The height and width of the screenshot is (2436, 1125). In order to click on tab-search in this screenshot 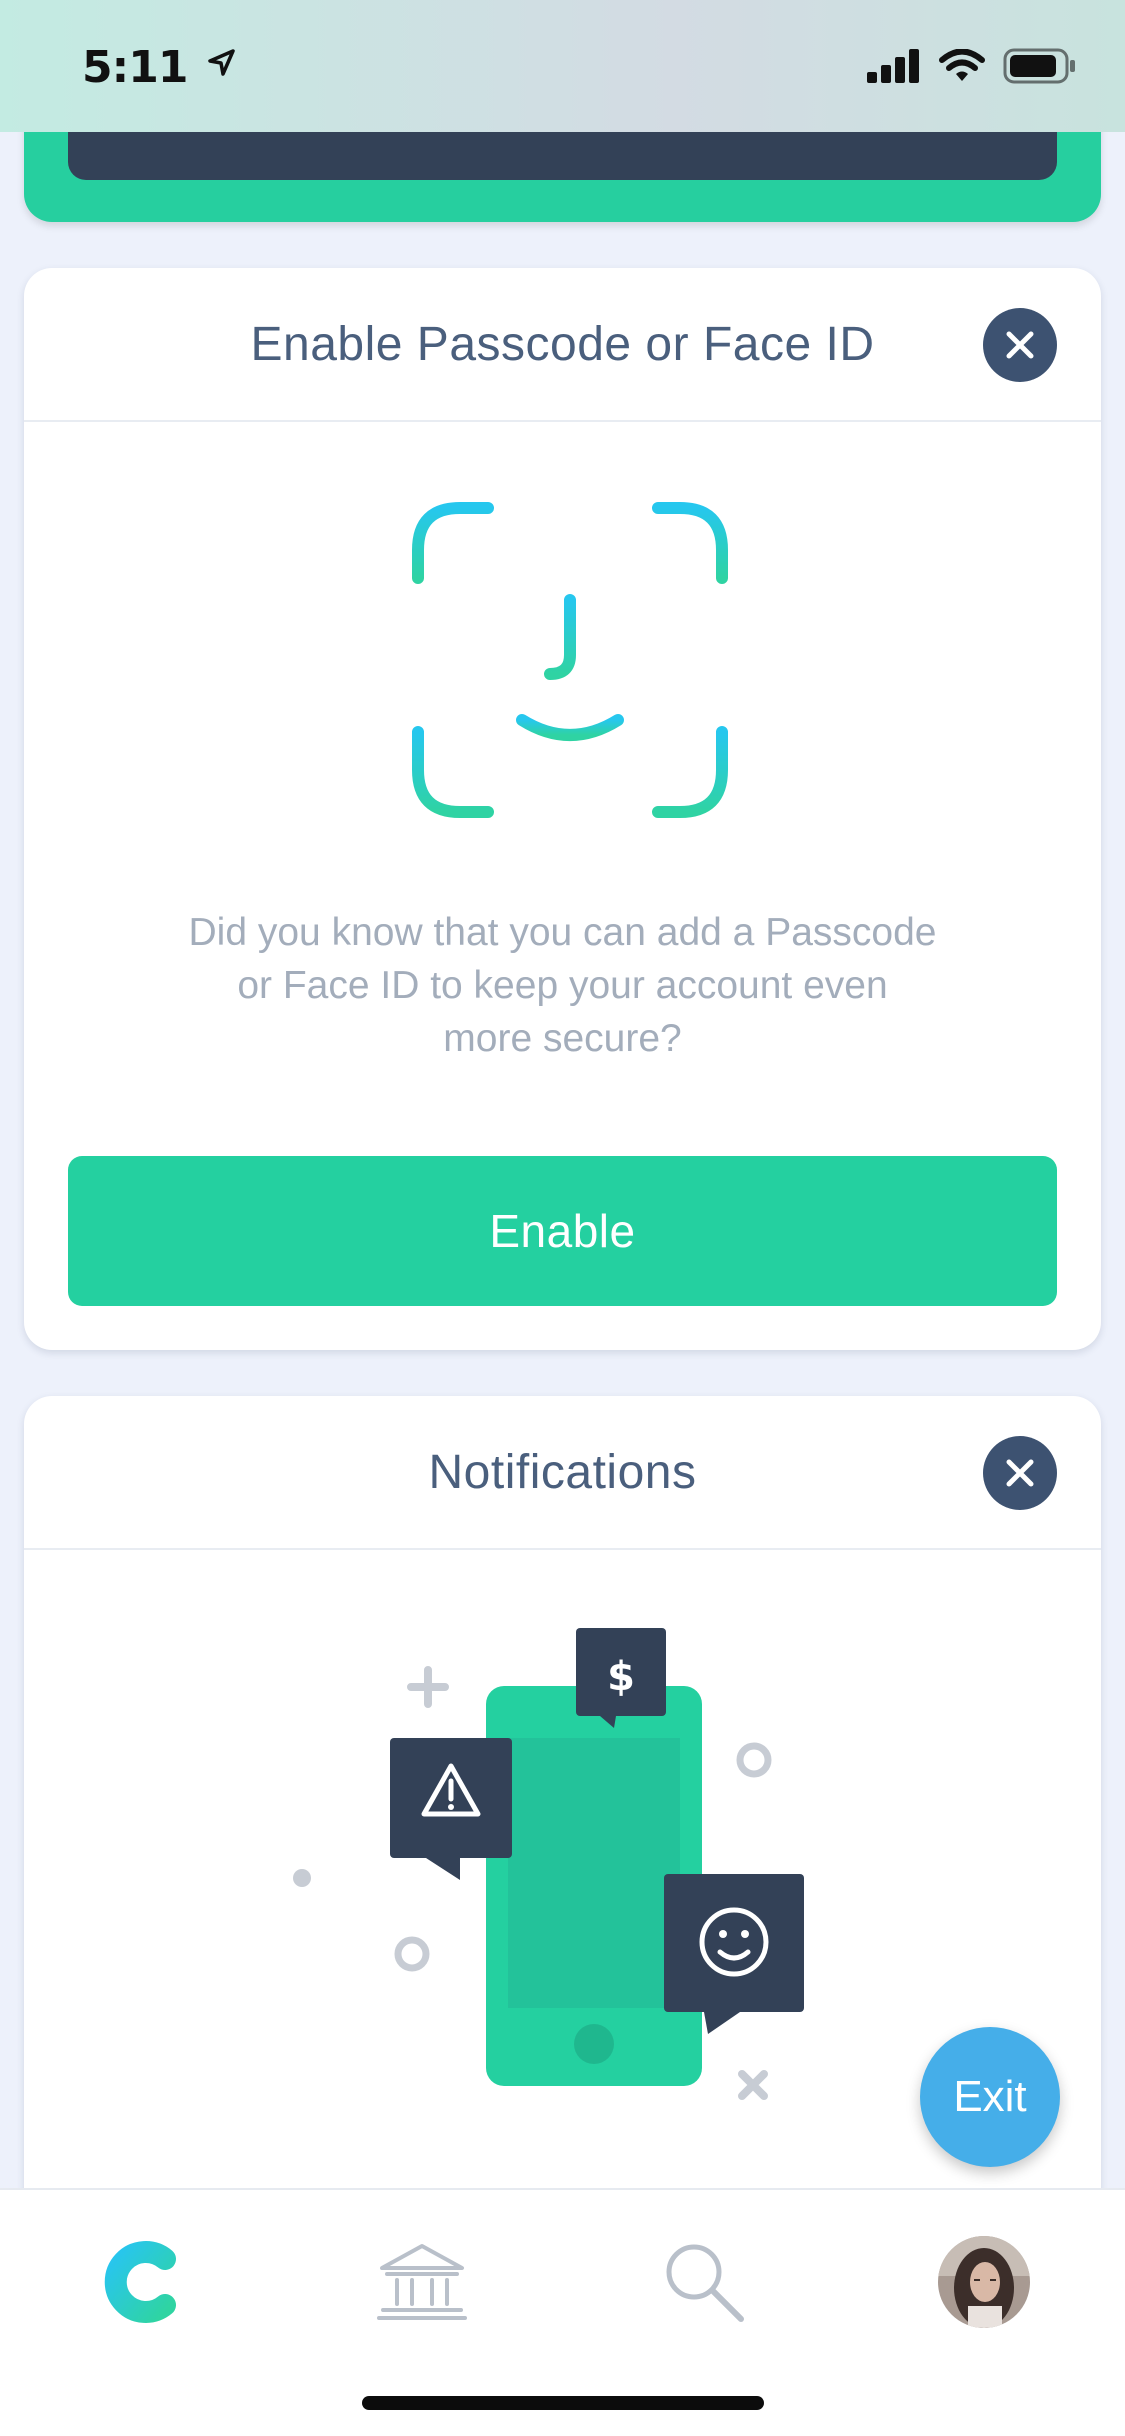, I will do `click(704, 2282)`.